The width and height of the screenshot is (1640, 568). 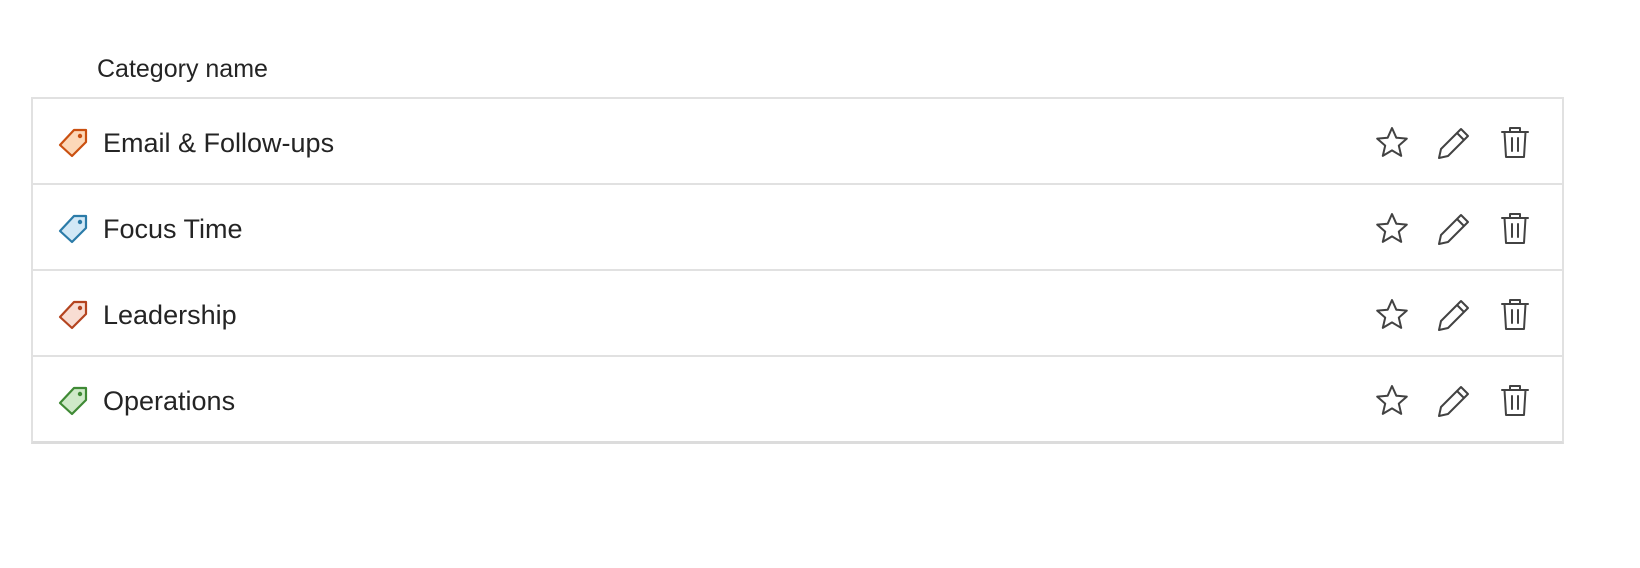 What do you see at coordinates (169, 401) in the screenshot?
I see `category-label: Operations` at bounding box center [169, 401].